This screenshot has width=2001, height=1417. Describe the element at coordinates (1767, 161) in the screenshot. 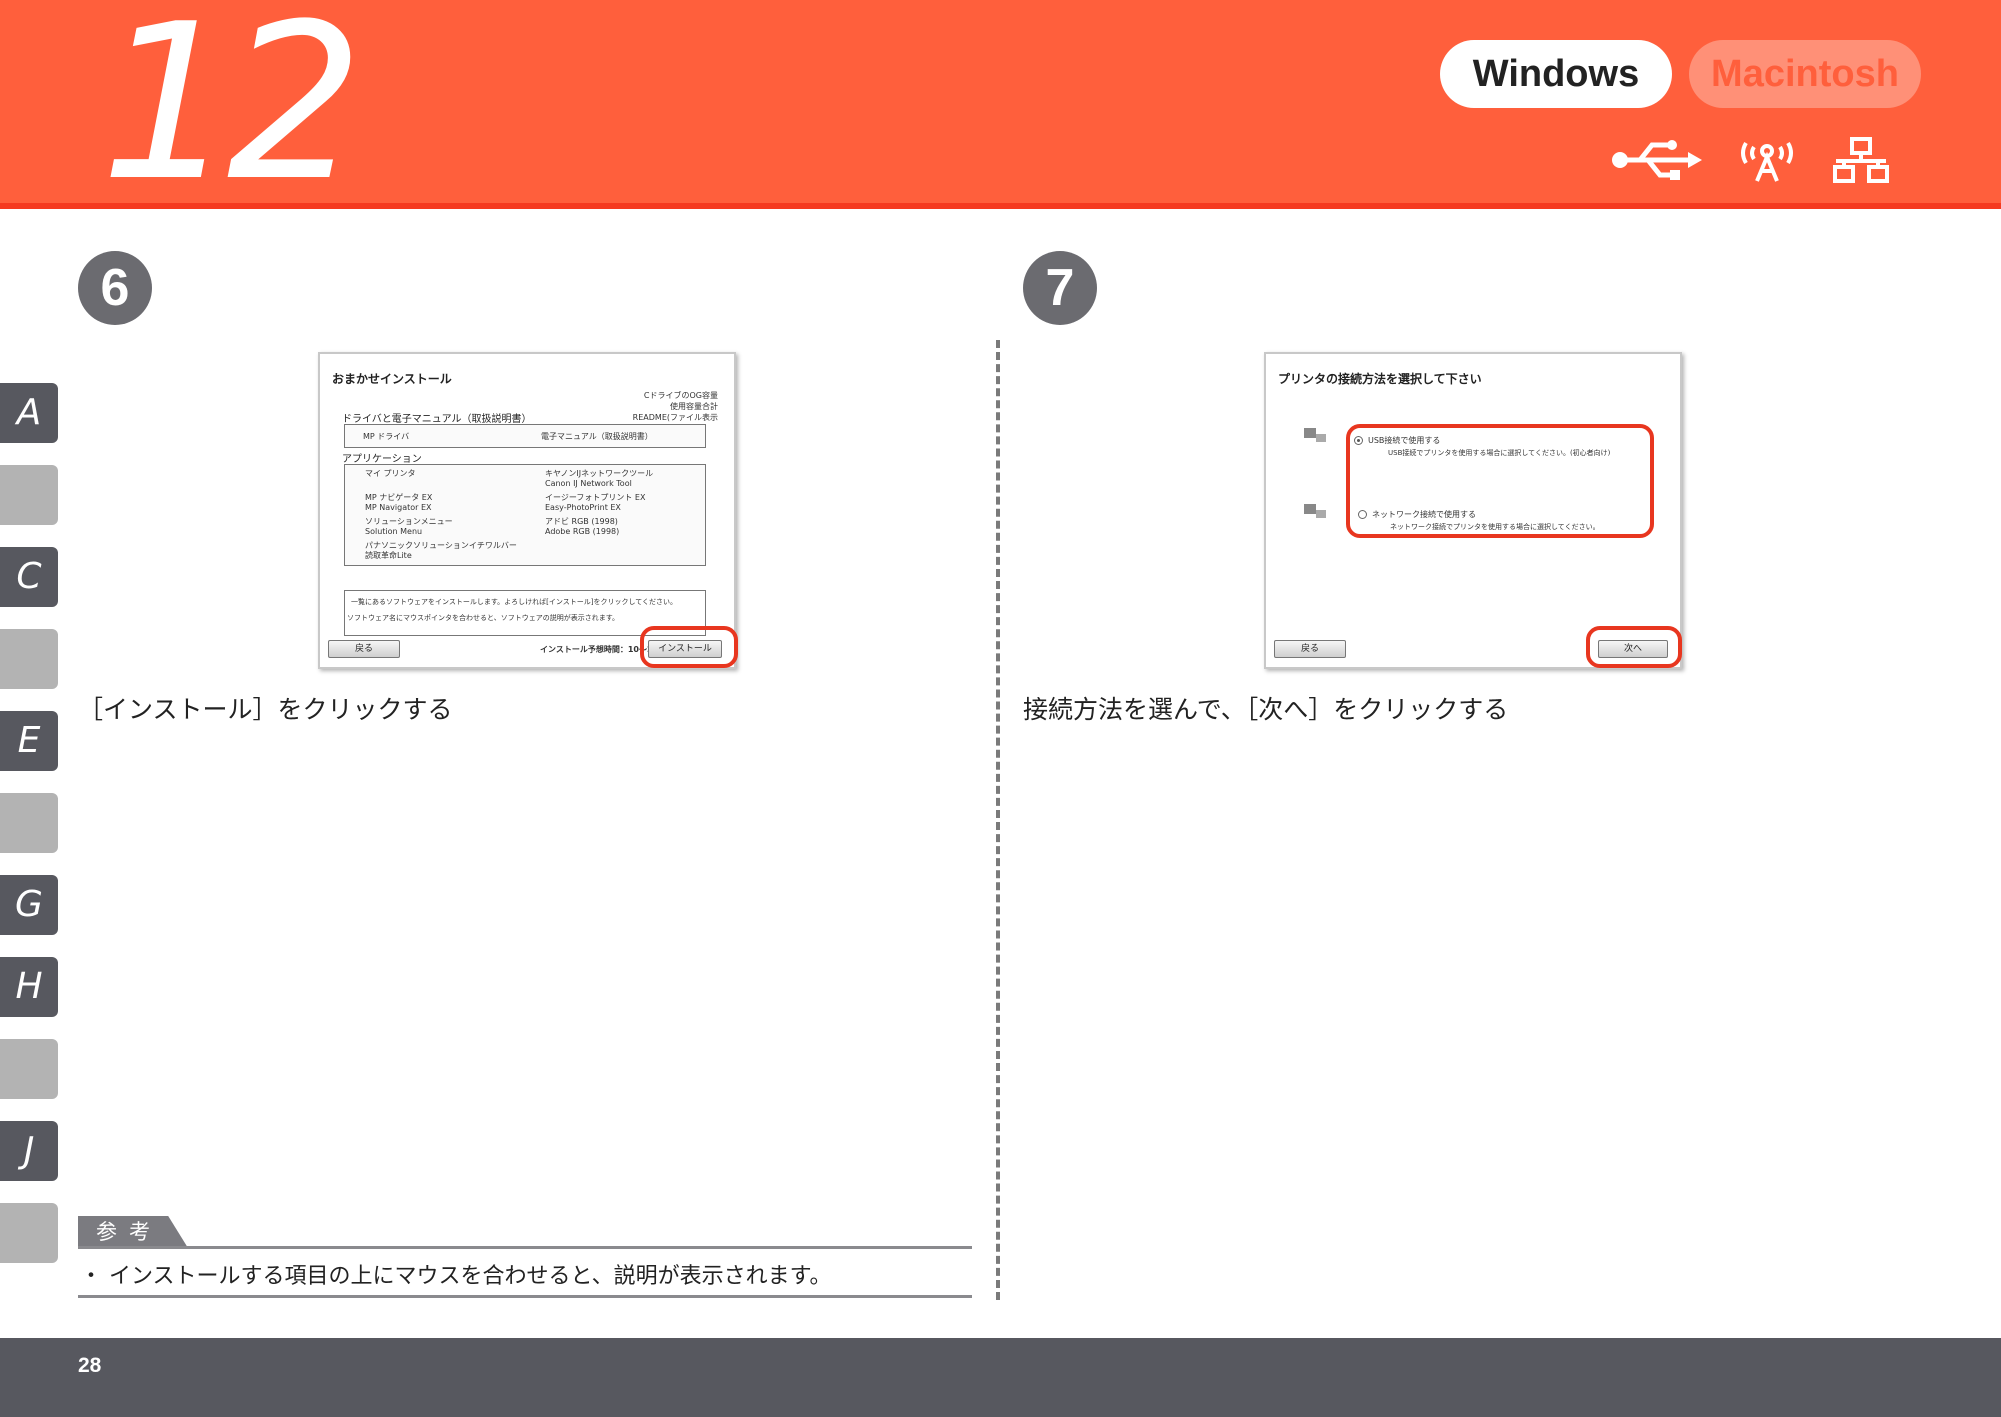

I see `wireless-icon` at that location.